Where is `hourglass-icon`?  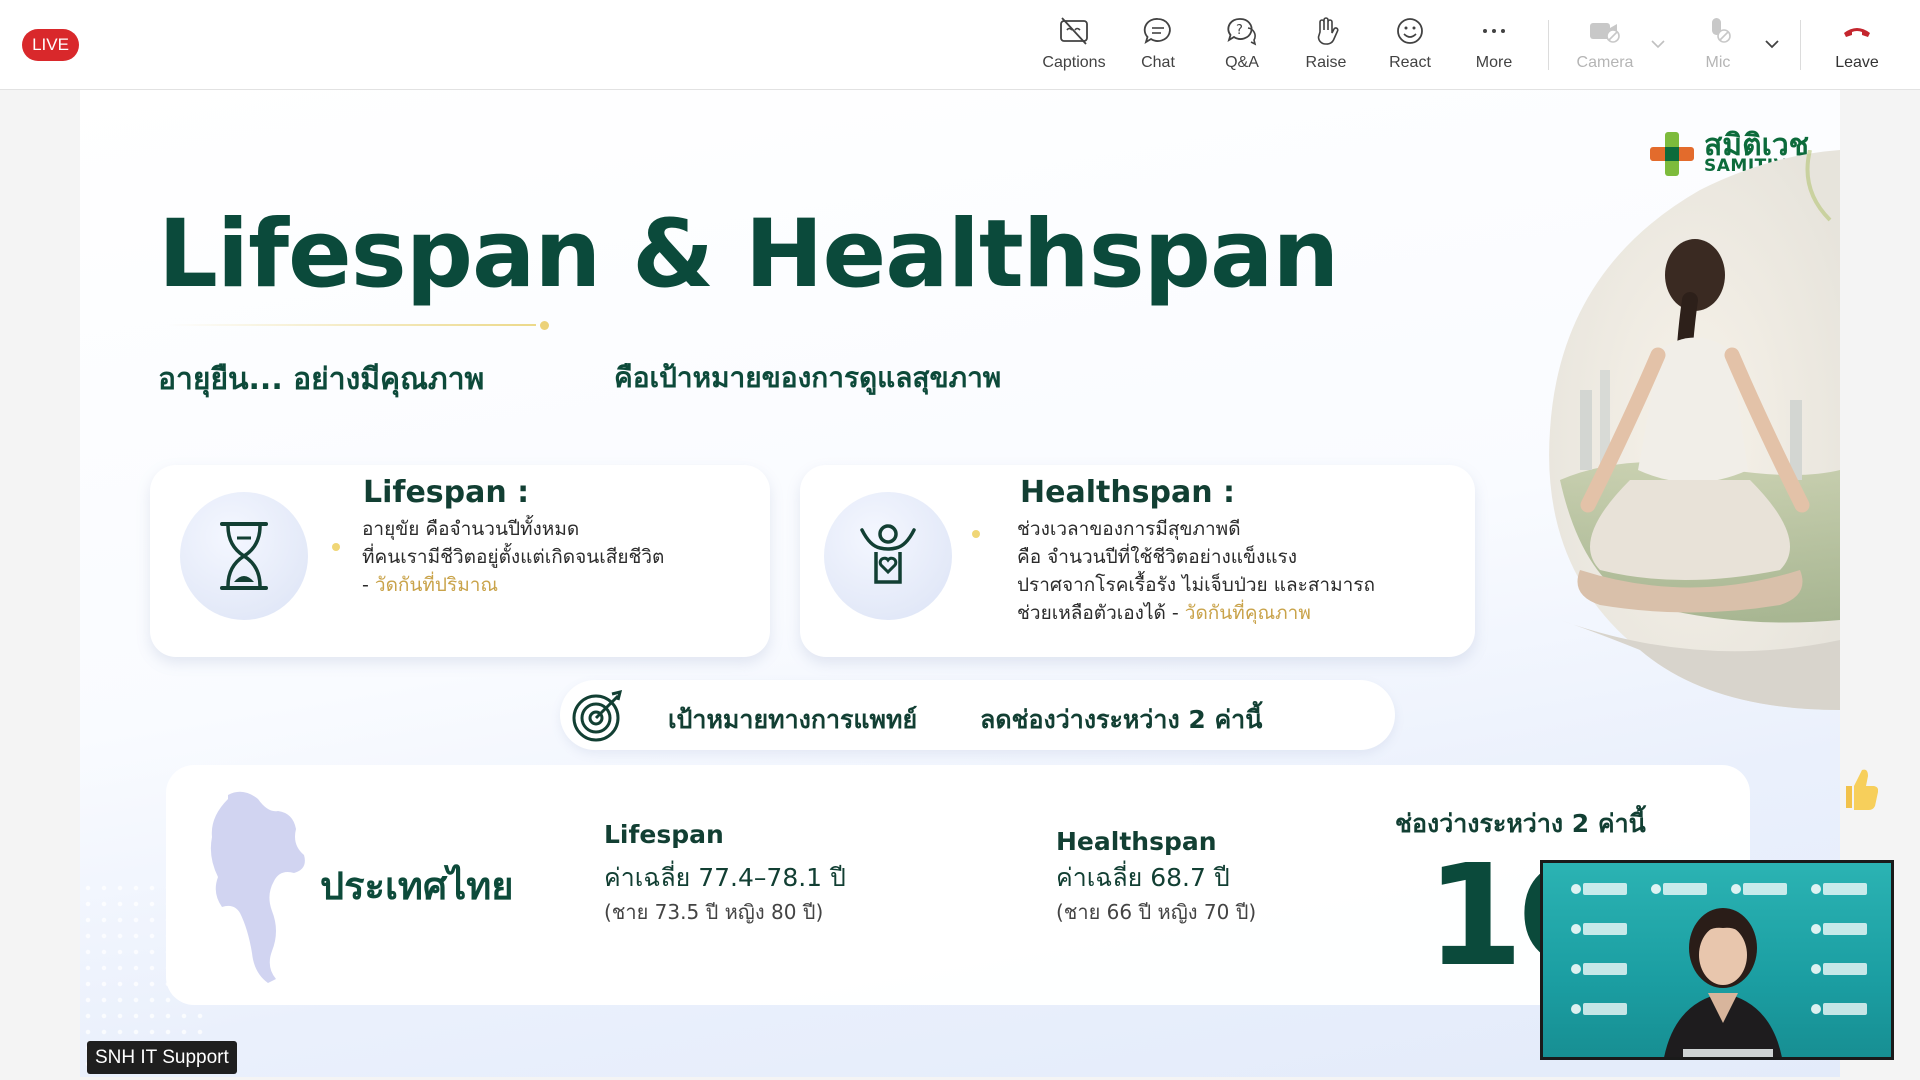
hourglass-icon is located at coordinates (244, 556).